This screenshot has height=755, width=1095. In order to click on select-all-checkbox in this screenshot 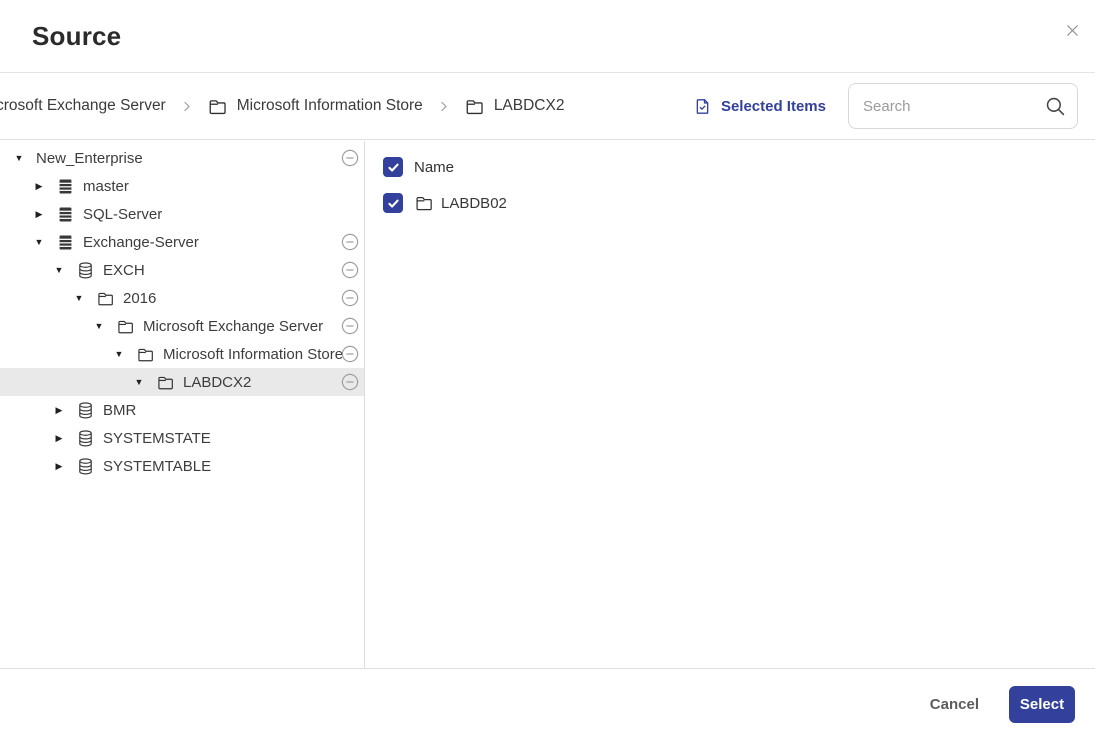, I will do `click(393, 167)`.